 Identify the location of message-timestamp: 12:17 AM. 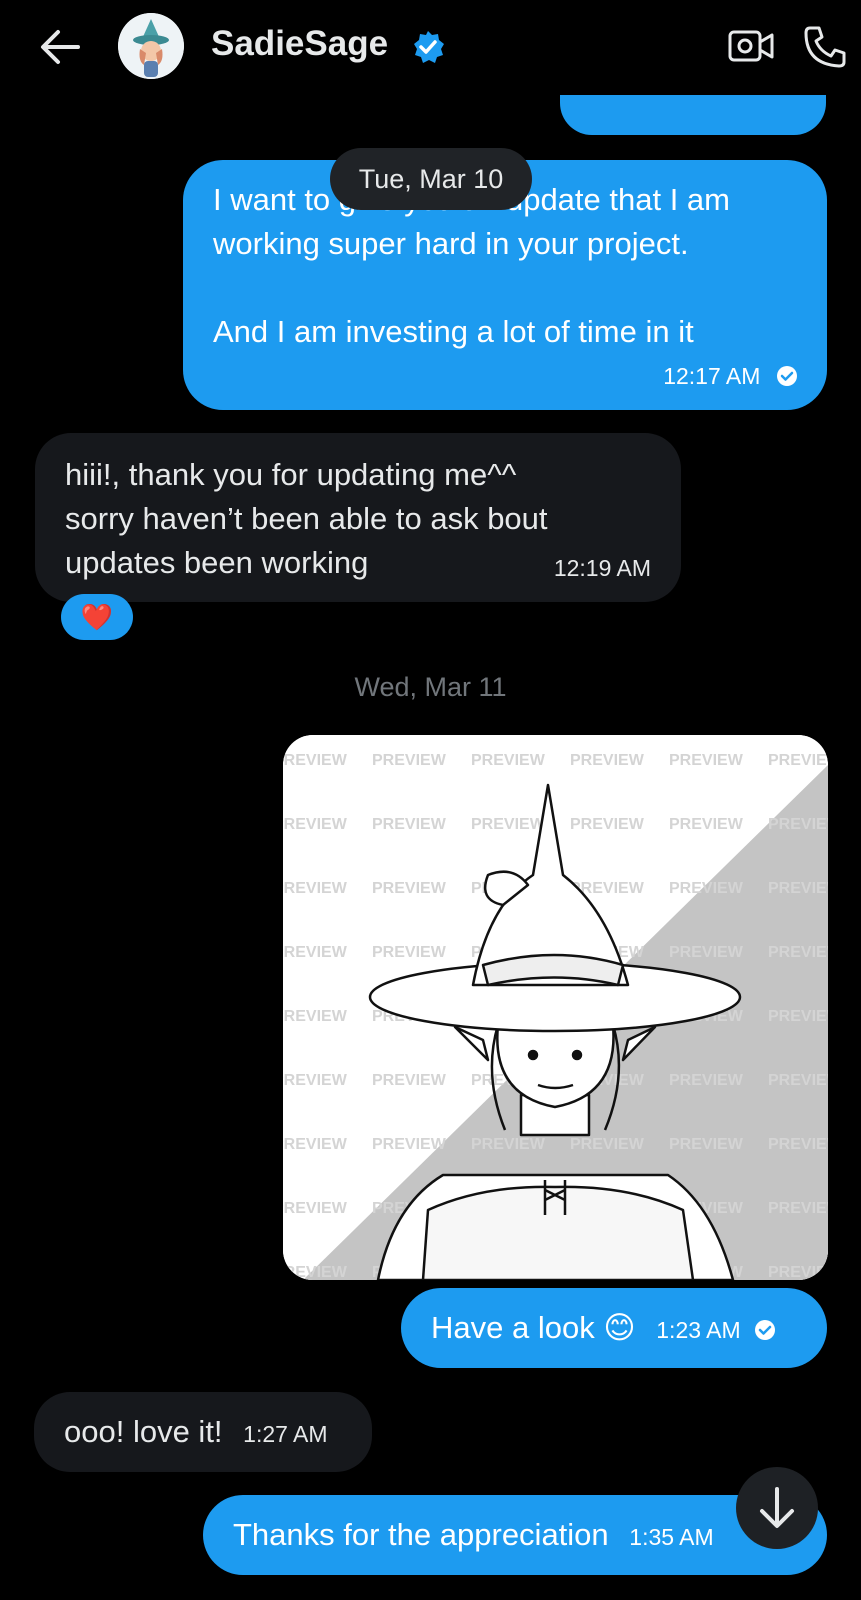
(712, 376).